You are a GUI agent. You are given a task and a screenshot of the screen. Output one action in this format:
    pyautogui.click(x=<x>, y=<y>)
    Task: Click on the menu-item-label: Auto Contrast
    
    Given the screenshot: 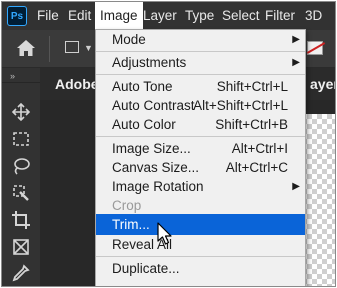 What is the action you would take?
    pyautogui.click(x=153, y=105)
    